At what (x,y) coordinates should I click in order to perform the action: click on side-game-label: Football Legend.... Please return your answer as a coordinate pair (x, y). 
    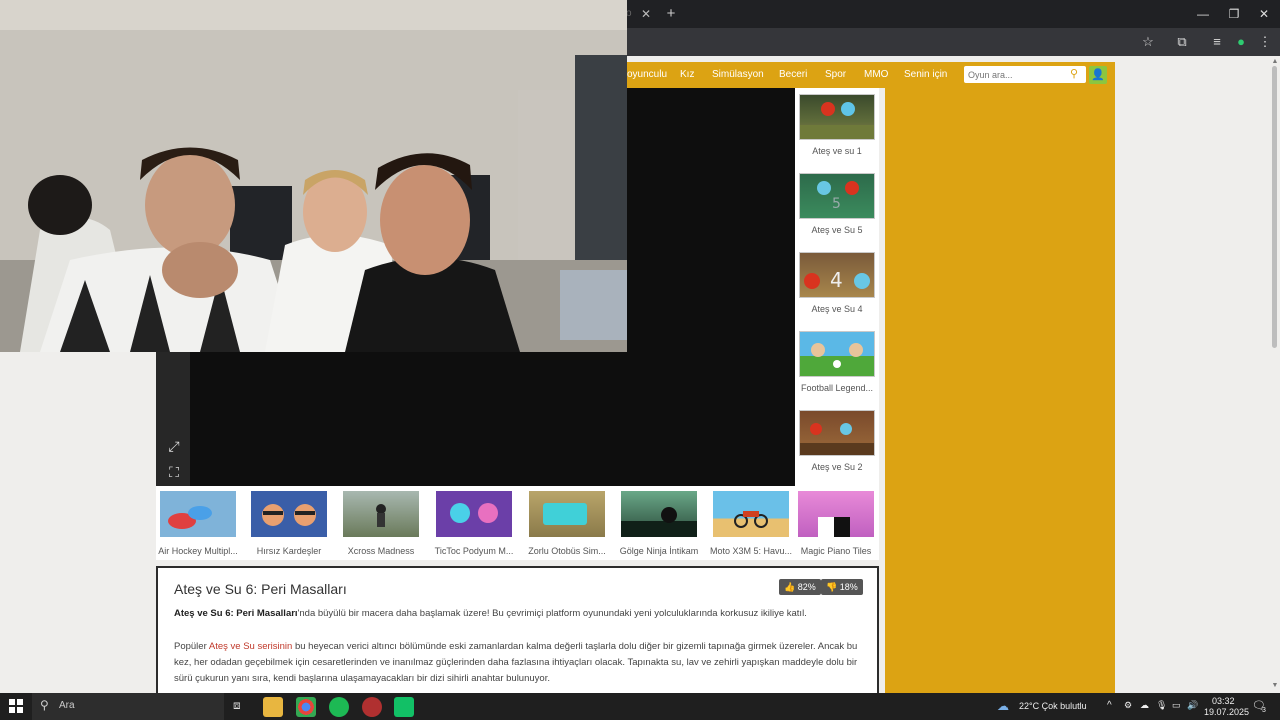
    Looking at the image, I should click on (837, 389).